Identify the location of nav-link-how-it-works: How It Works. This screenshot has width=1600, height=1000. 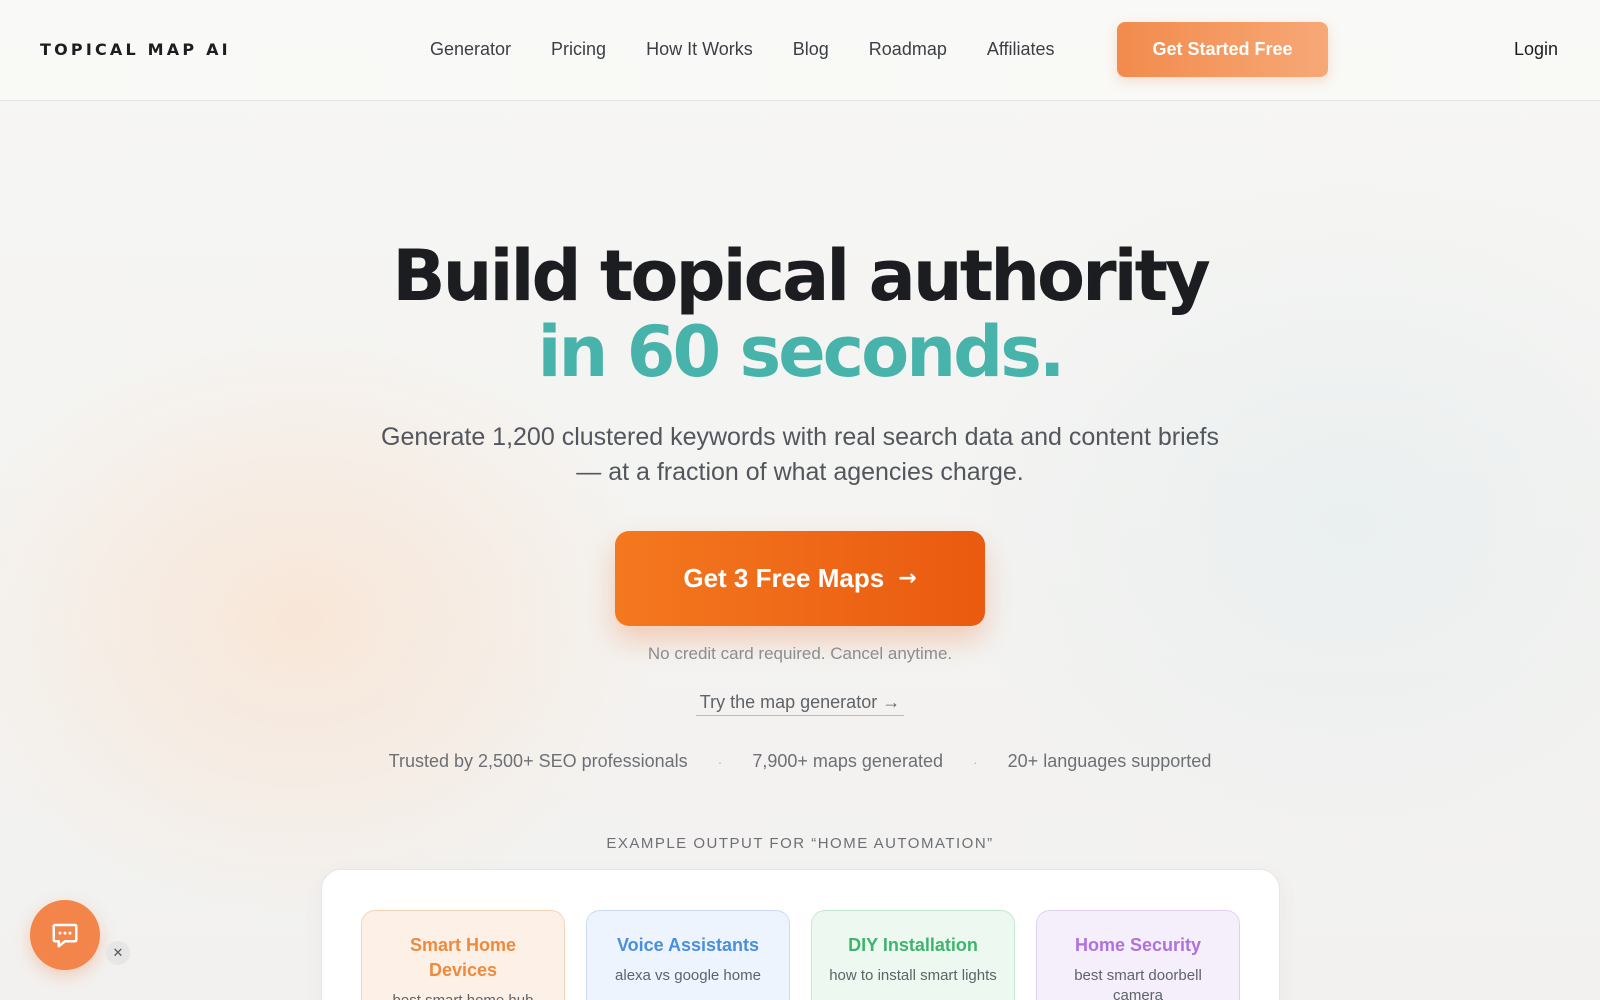
(699, 49).